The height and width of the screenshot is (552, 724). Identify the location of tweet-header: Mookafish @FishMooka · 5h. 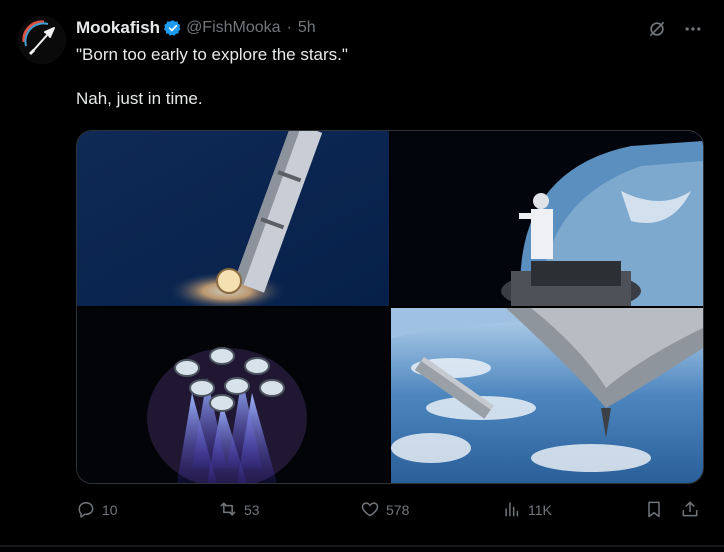
(196, 28).